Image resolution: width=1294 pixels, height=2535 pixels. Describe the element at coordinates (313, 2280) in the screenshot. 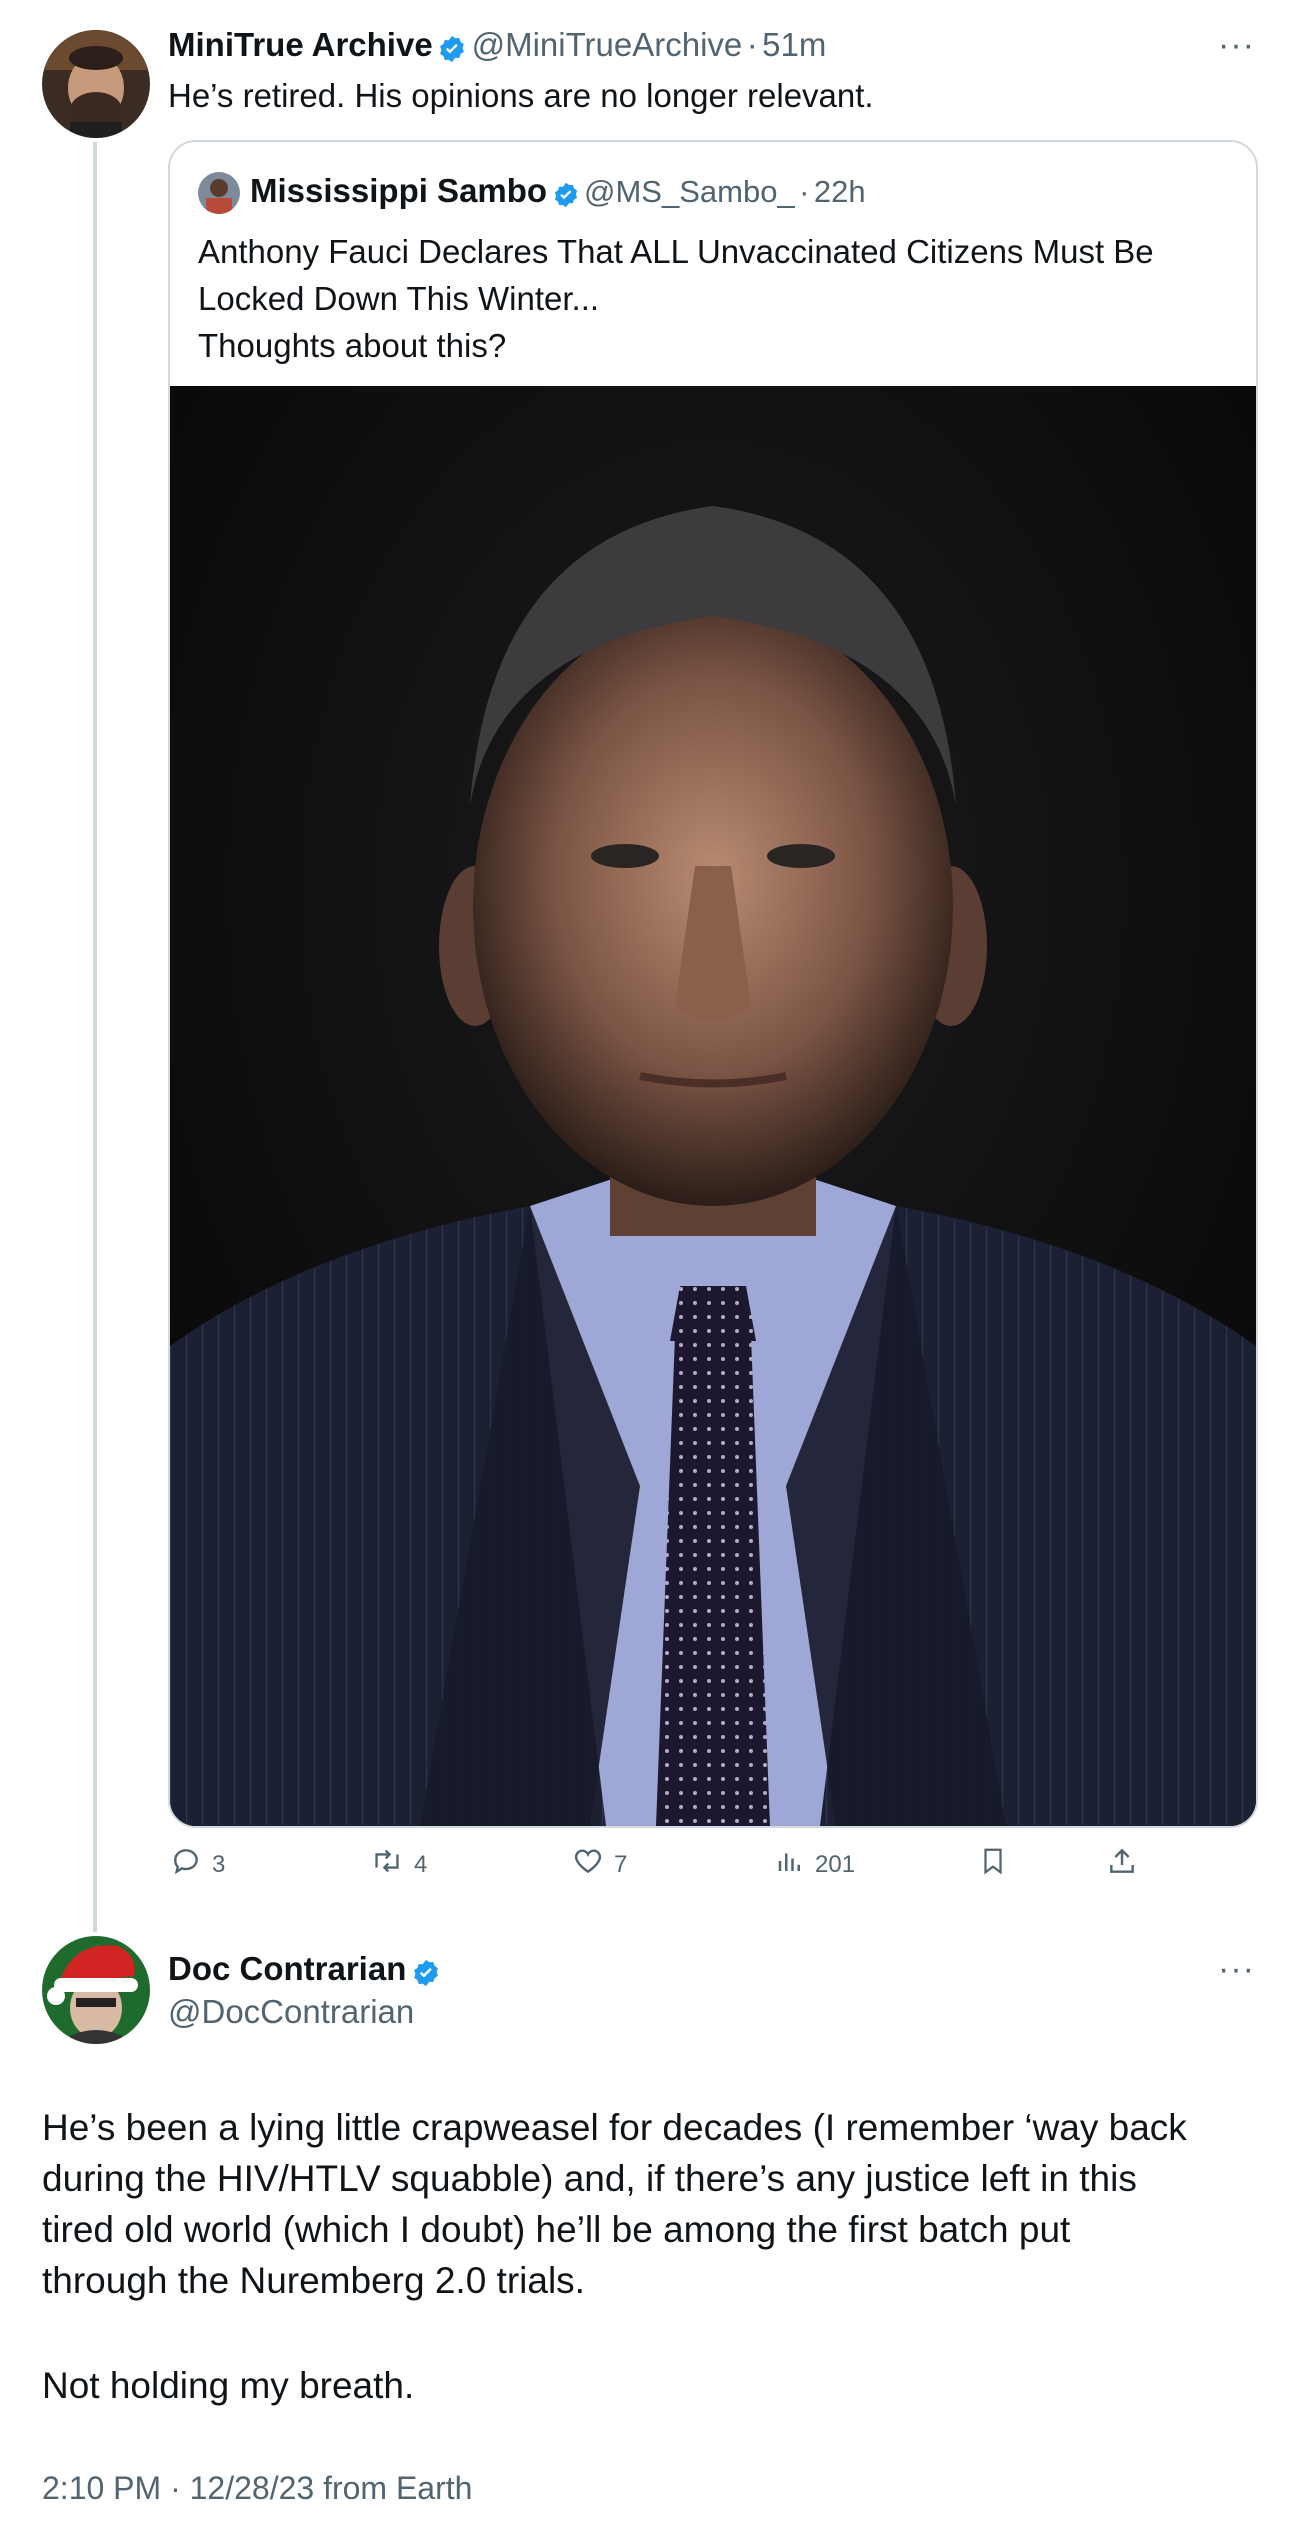

I see `text-line: through the Nuremberg 2.0 trials.` at that location.